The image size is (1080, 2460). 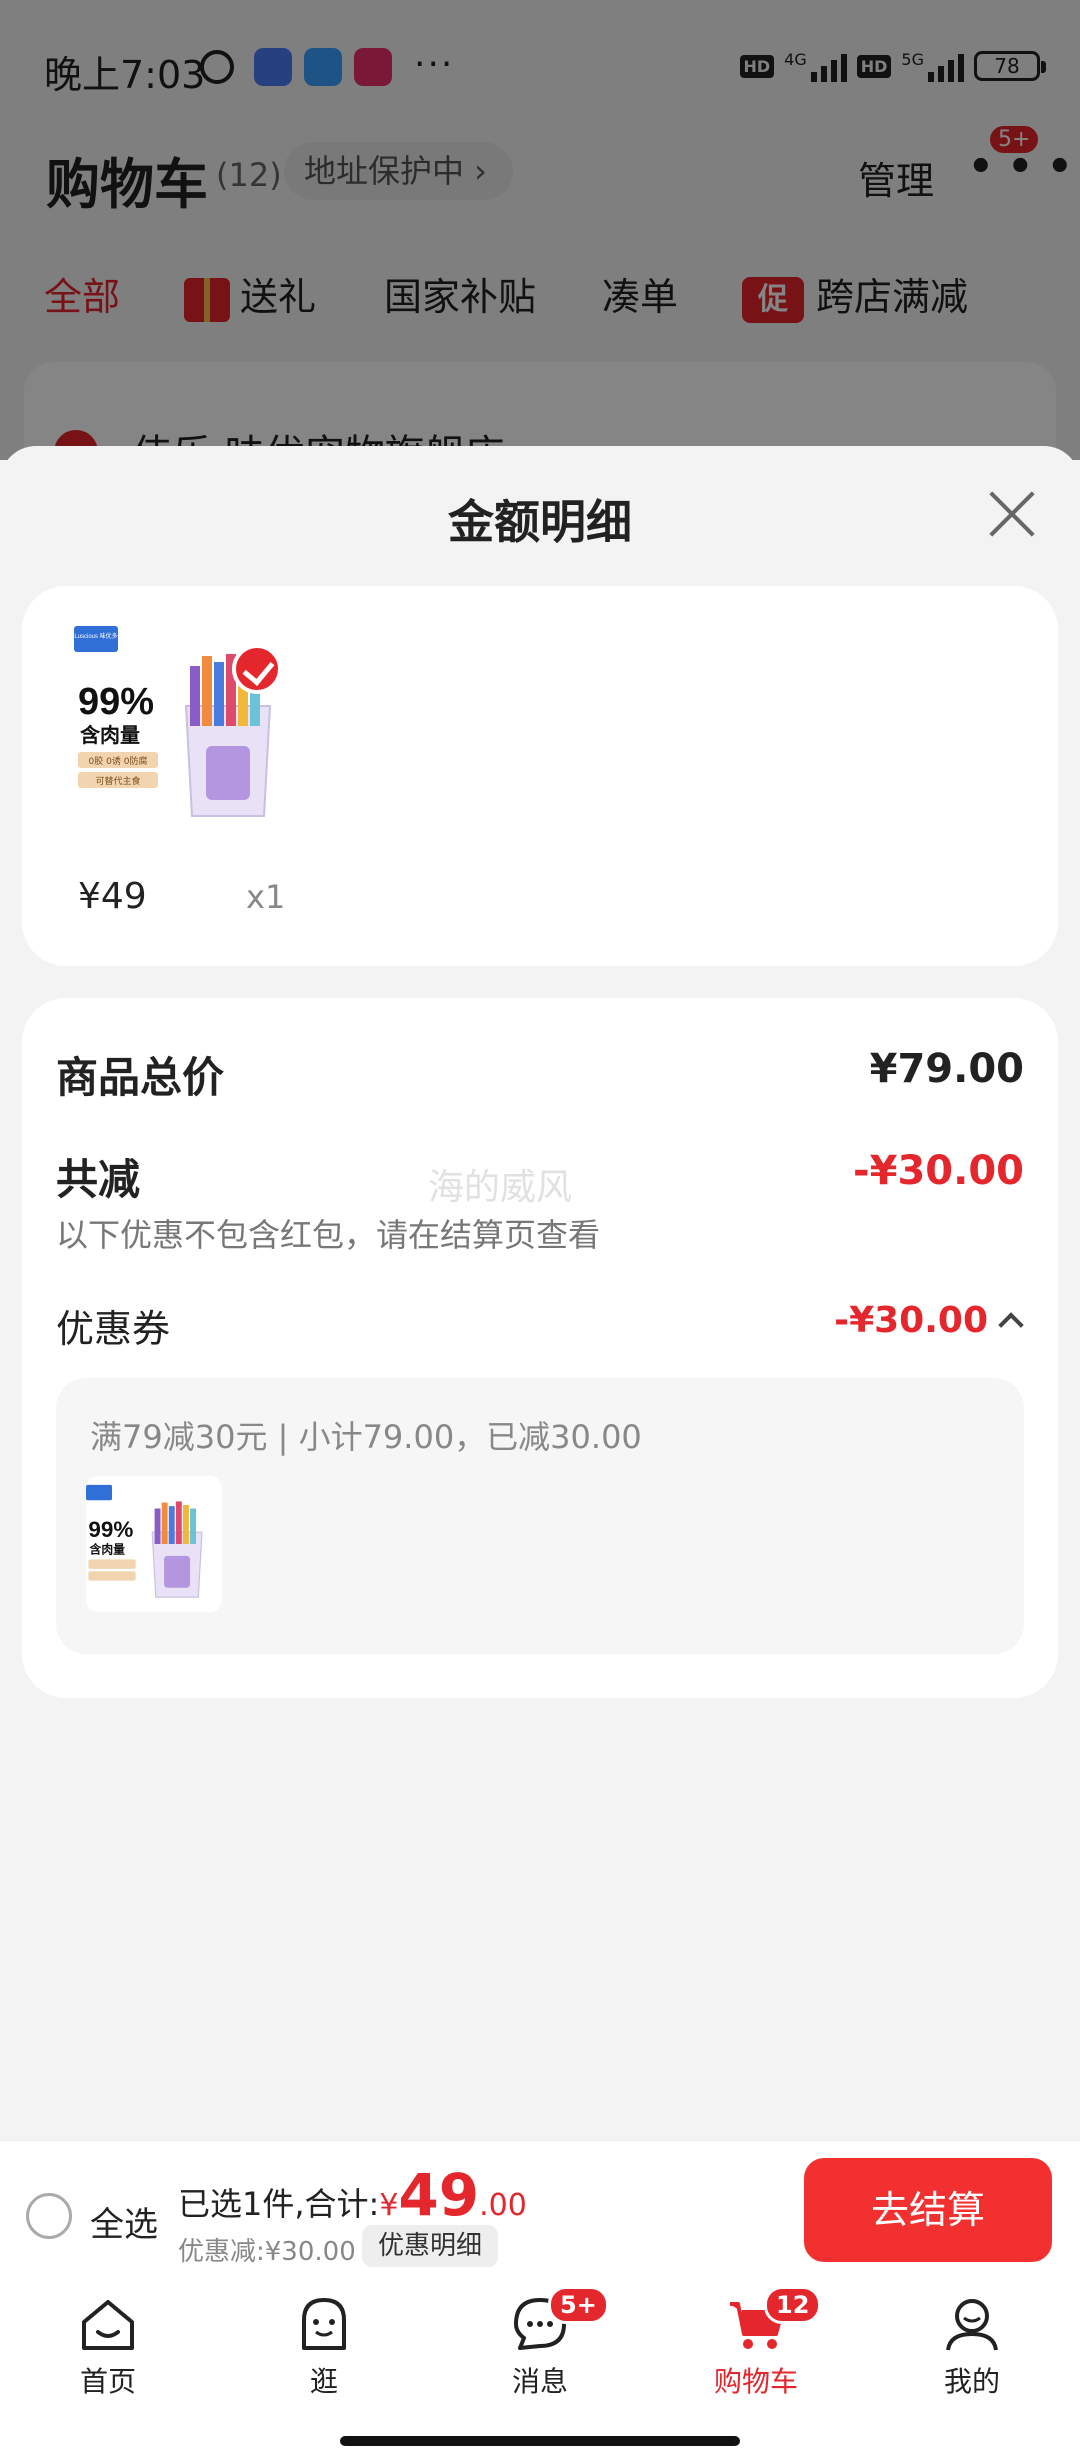 What do you see at coordinates (118, 761) in the screenshot?
I see `svg-text: 0胶 0诱 0防腐` at bounding box center [118, 761].